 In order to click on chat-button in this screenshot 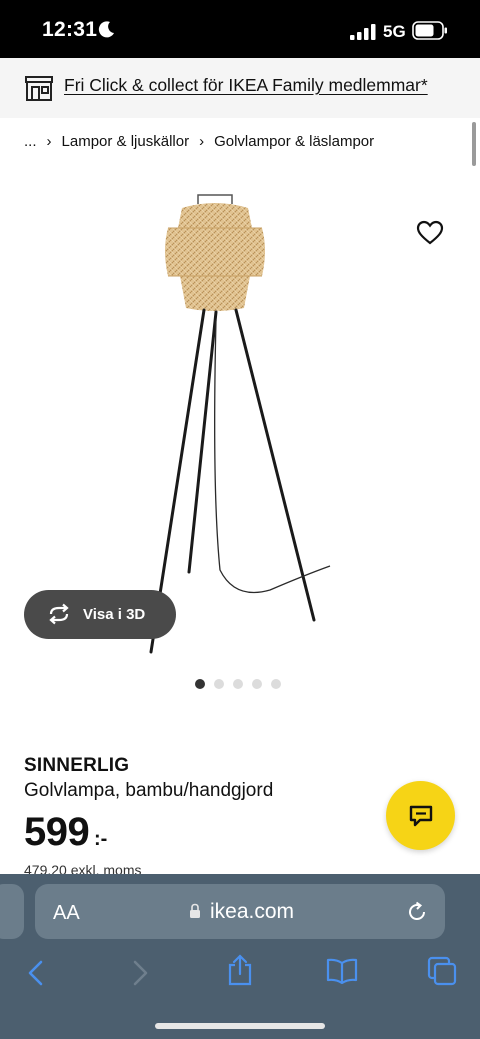, I will do `click(420, 815)`.